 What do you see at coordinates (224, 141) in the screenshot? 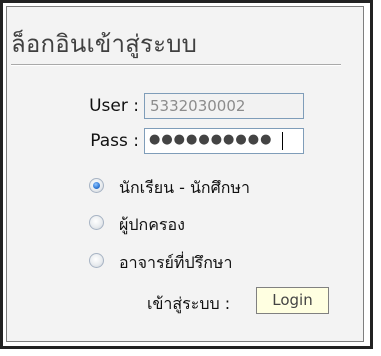
I see `password-input: ●●●●●●●●●●` at bounding box center [224, 141].